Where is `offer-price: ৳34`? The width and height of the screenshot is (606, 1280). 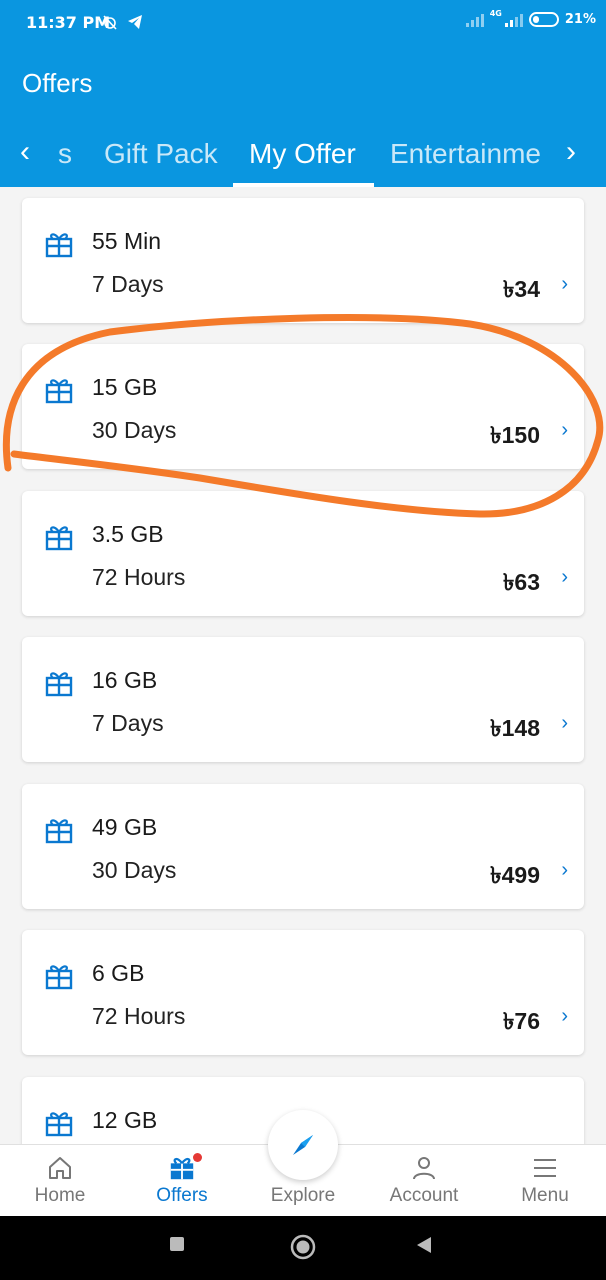 offer-price: ৳34 is located at coordinates (521, 289).